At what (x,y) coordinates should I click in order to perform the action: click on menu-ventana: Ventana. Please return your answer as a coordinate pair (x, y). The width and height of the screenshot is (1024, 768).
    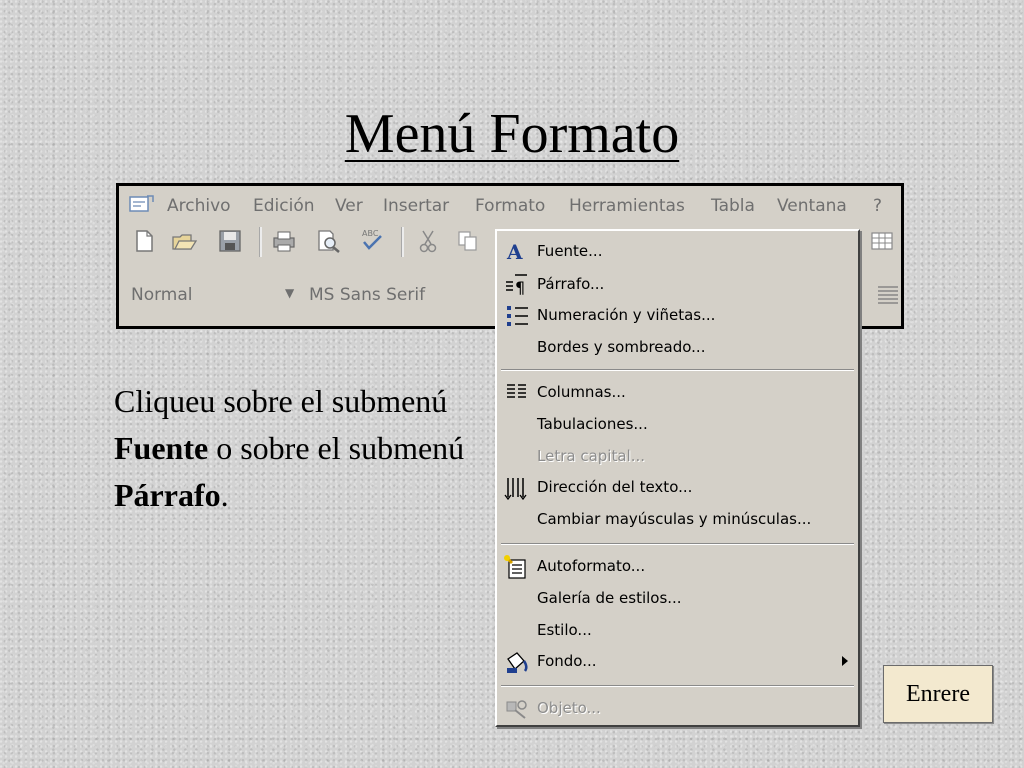
    Looking at the image, I should click on (812, 206).